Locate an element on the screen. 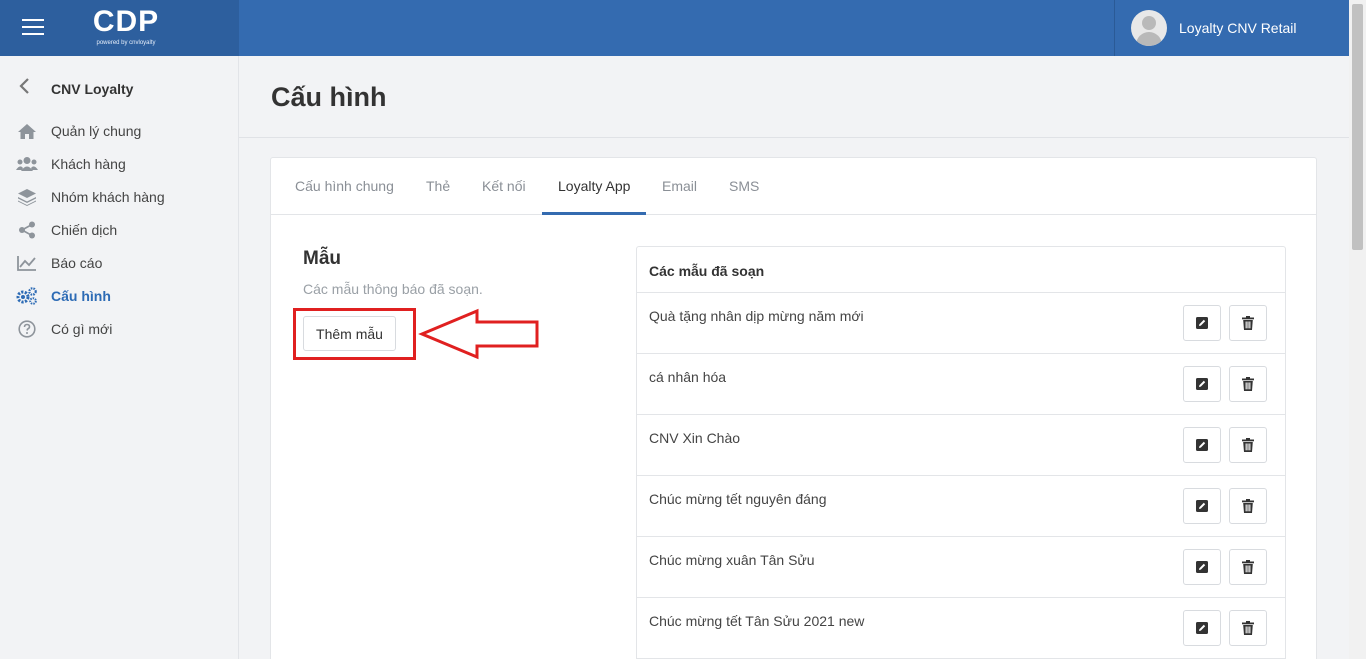 The image size is (1366, 659). user-menu: Loyalty CNV Retail is located at coordinates (1231, 28).